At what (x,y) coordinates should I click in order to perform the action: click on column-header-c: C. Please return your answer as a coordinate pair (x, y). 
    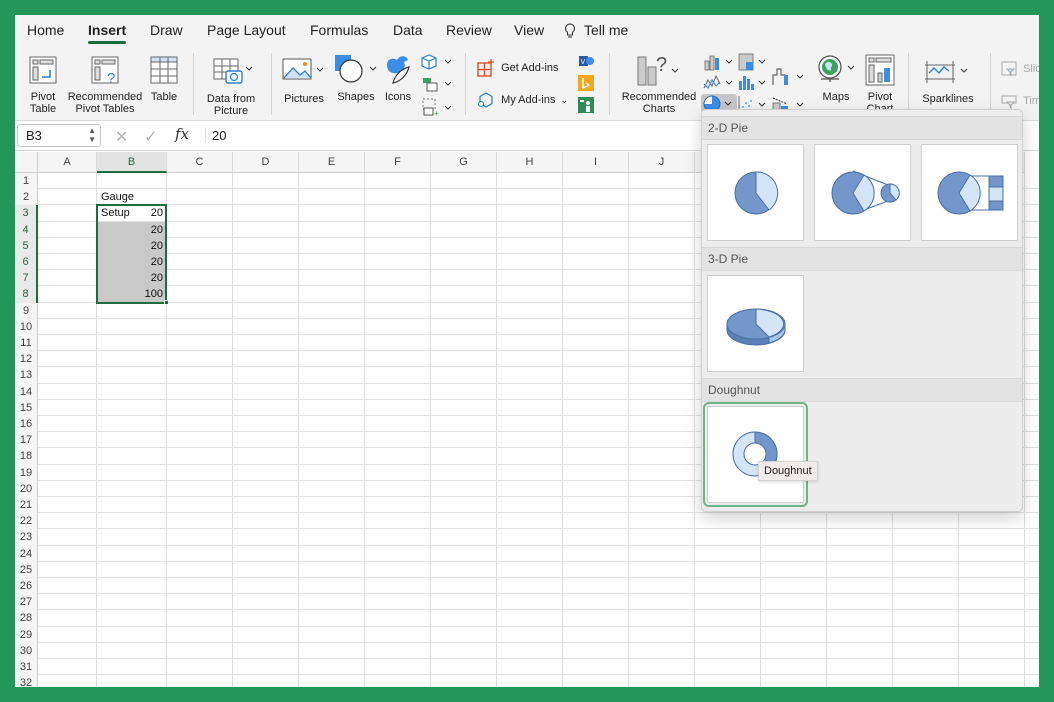
    Looking at the image, I should click on (200, 162).